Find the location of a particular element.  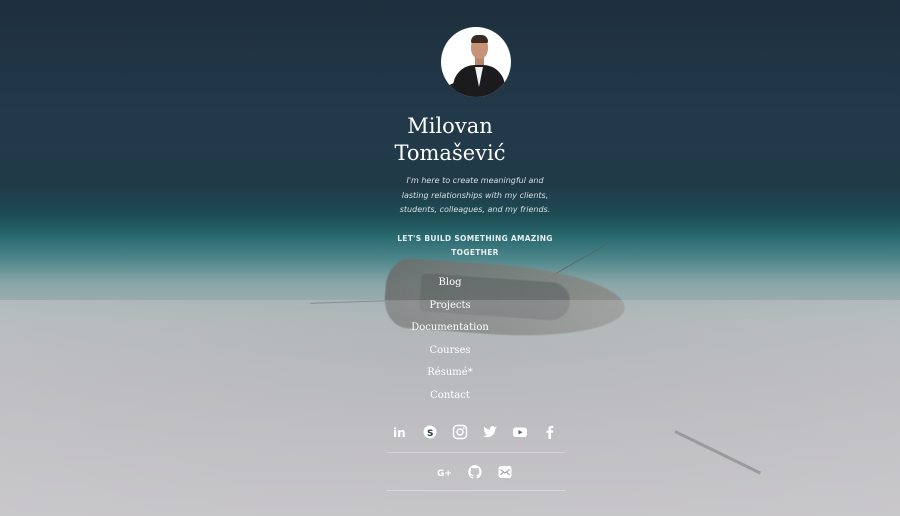

profile-name-first: Milovan is located at coordinates (450, 126).